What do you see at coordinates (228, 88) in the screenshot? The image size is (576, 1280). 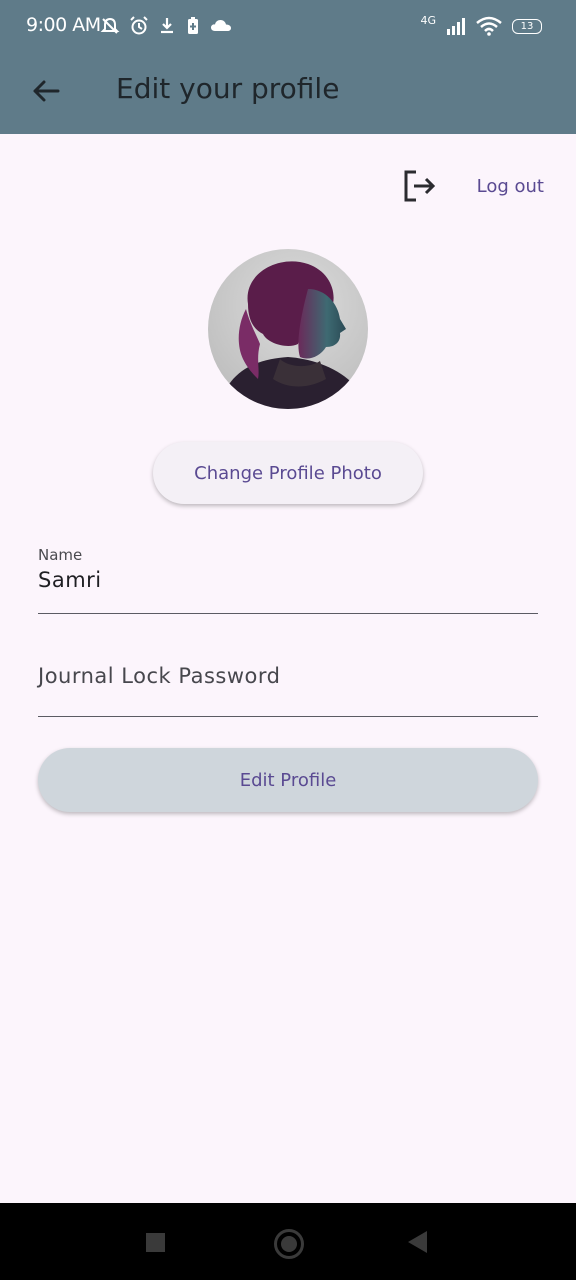 I see `page-title: Edit your profile` at bounding box center [228, 88].